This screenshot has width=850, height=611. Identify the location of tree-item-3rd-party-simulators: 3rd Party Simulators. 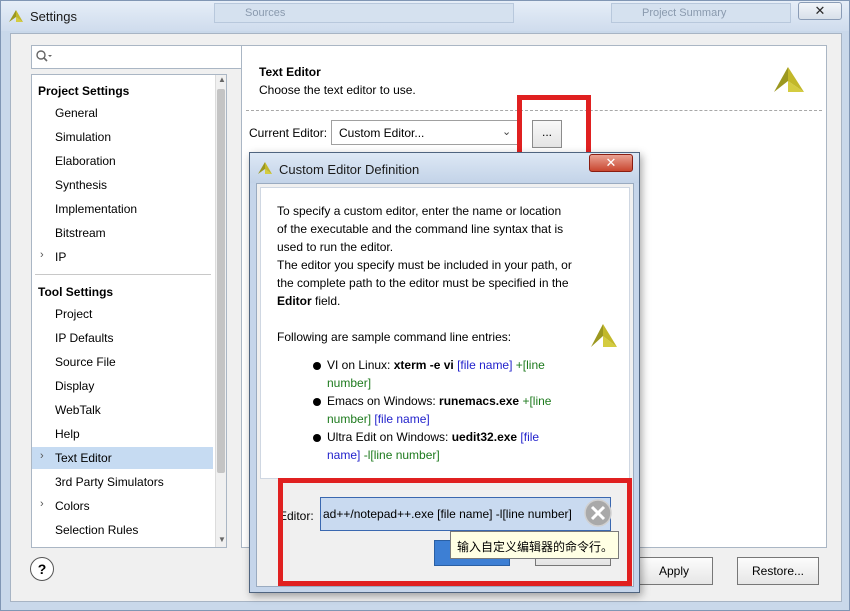
(122, 482).